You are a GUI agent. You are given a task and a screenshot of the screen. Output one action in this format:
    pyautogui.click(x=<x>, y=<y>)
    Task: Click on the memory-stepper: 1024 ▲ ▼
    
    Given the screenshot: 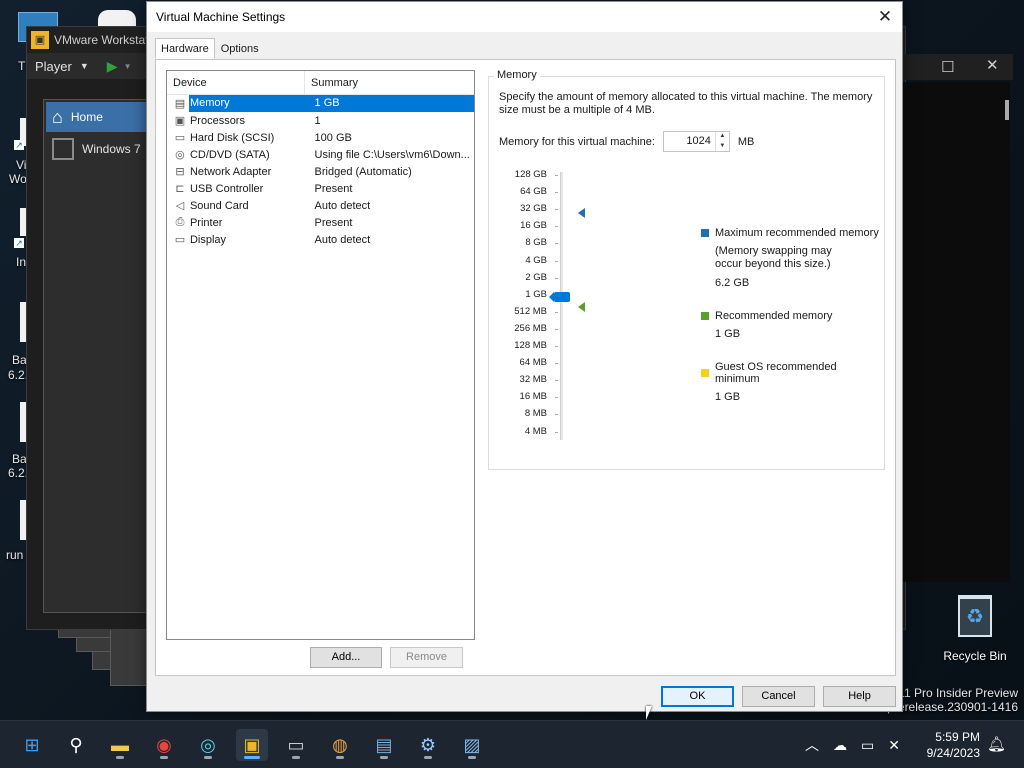 What is the action you would take?
    pyautogui.click(x=696, y=141)
    